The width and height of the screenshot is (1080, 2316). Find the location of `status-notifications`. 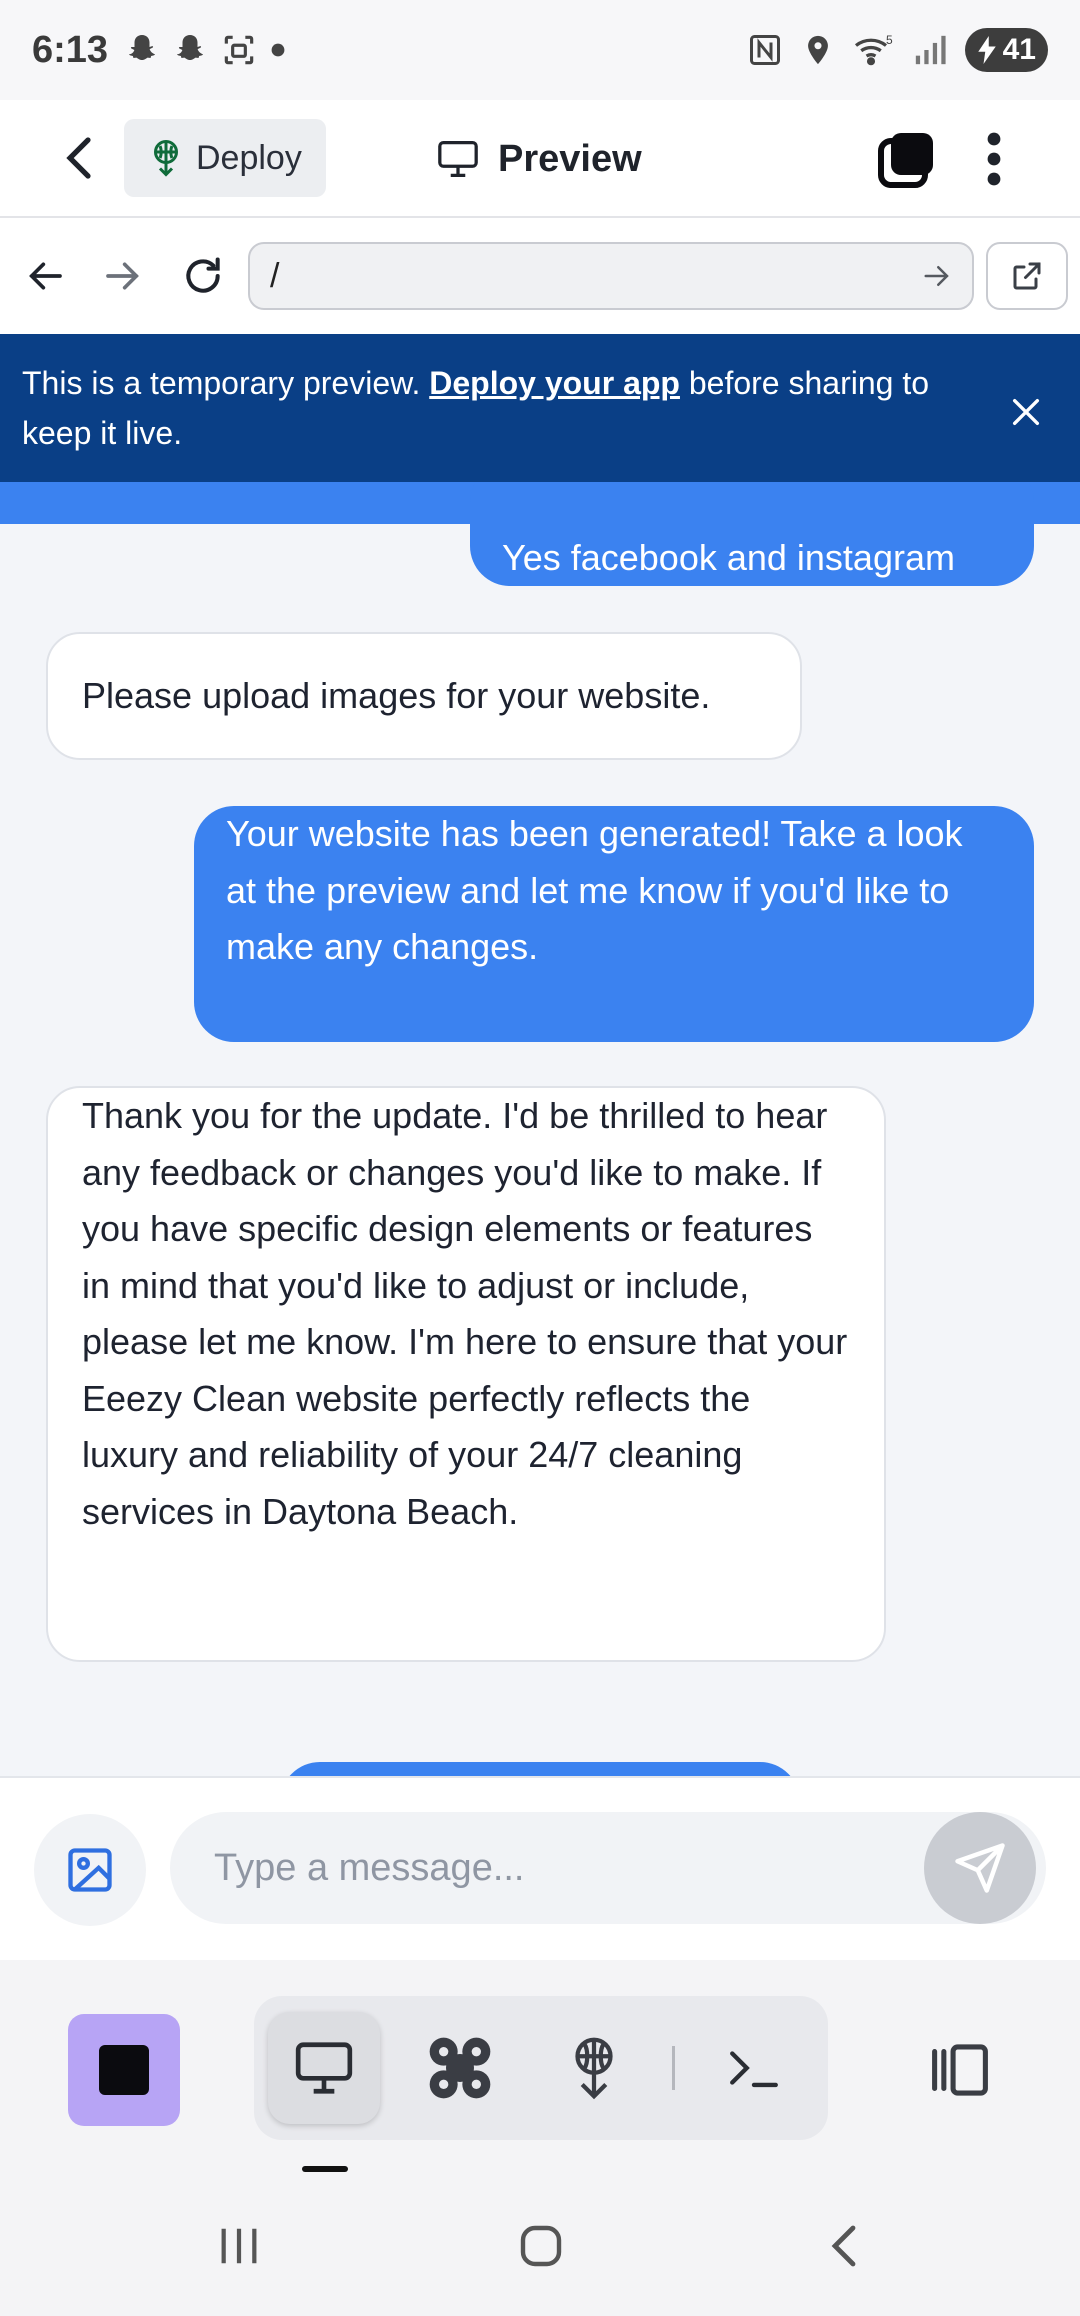

status-notifications is located at coordinates (205, 50).